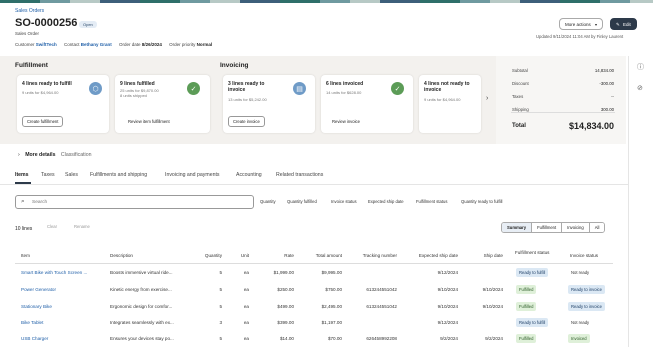 This screenshot has width=653, height=347. What do you see at coordinates (518, 96) in the screenshot?
I see `taxes-label: Taxes` at bounding box center [518, 96].